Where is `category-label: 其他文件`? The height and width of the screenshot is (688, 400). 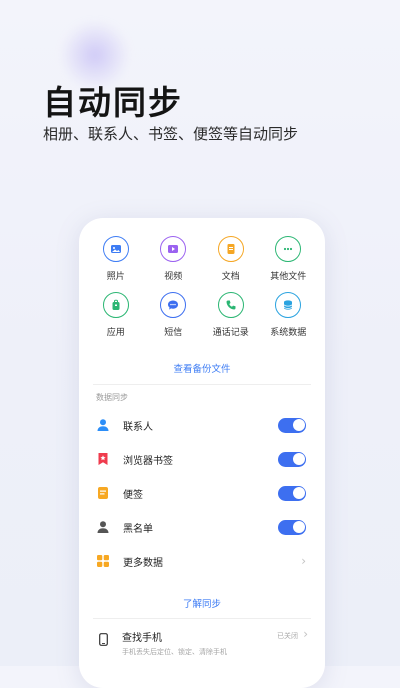 category-label: 其他文件 is located at coordinates (288, 277).